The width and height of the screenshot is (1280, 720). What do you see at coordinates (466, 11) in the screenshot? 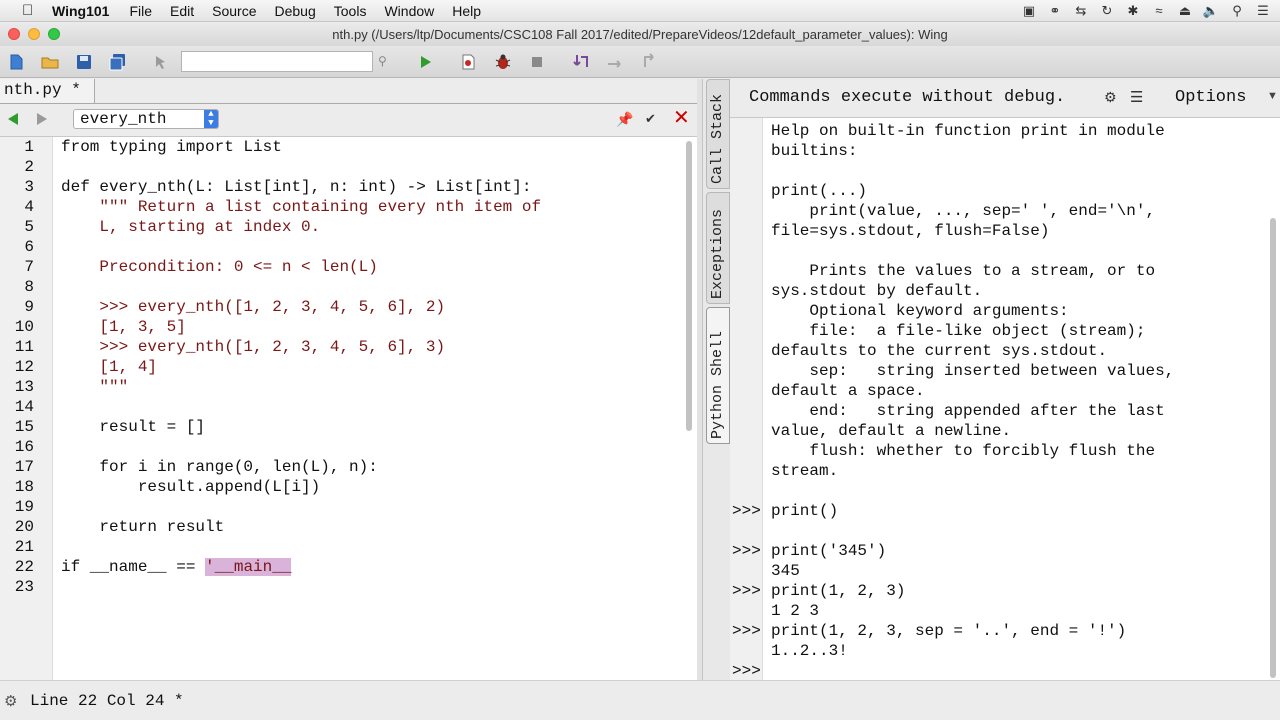
I see `menu-help: Help` at bounding box center [466, 11].